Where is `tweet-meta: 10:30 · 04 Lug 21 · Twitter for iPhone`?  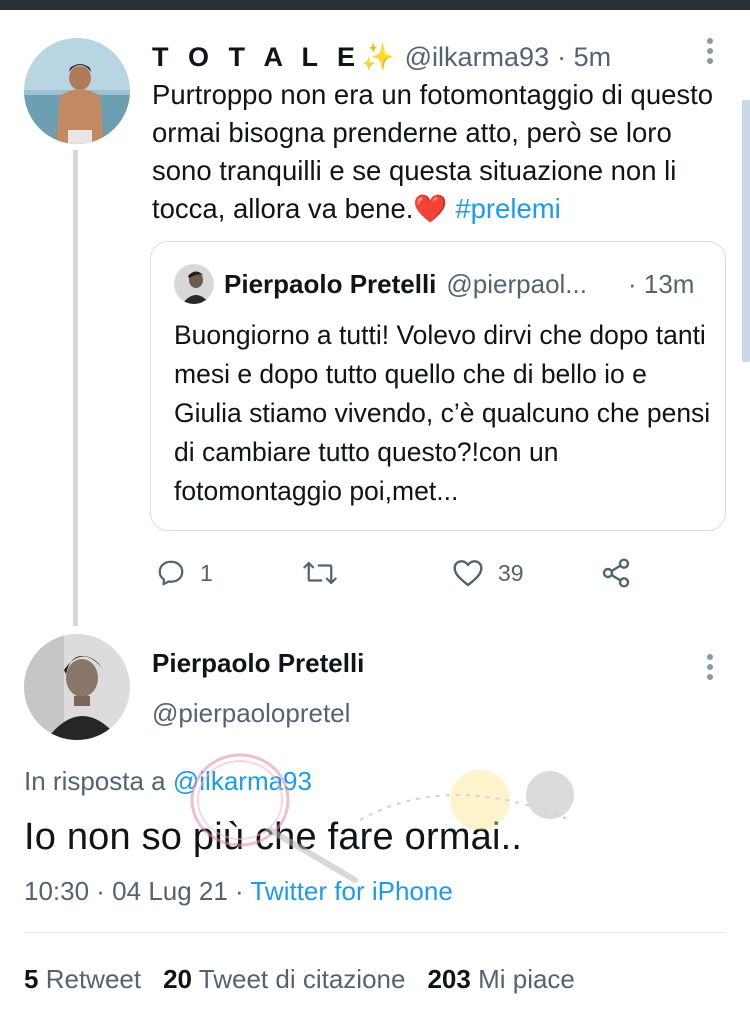 tweet-meta: 10:30 · 04 Lug 21 · Twitter for iPhone is located at coordinates (238, 891).